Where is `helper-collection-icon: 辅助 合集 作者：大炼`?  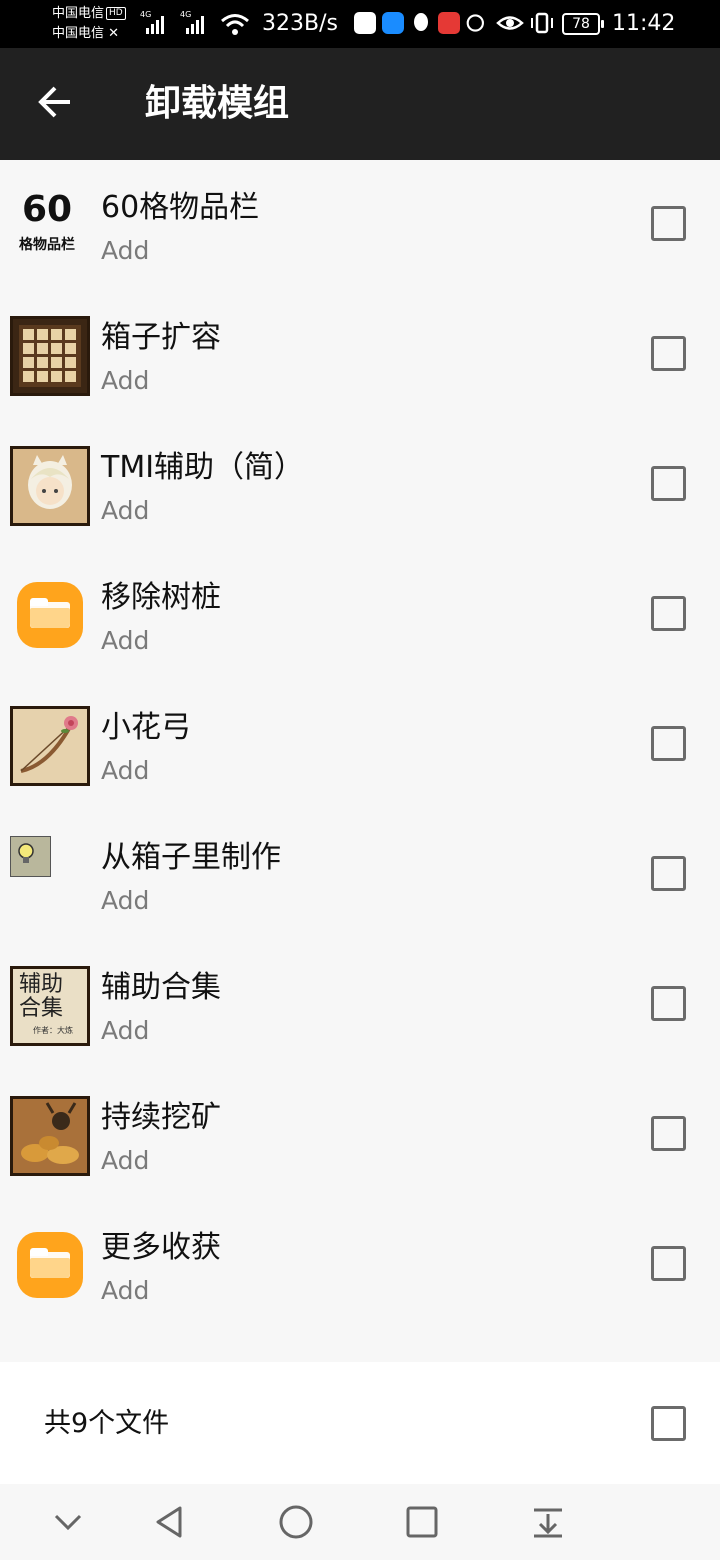 helper-collection-icon: 辅助 合集 作者：大炼 is located at coordinates (50, 1006).